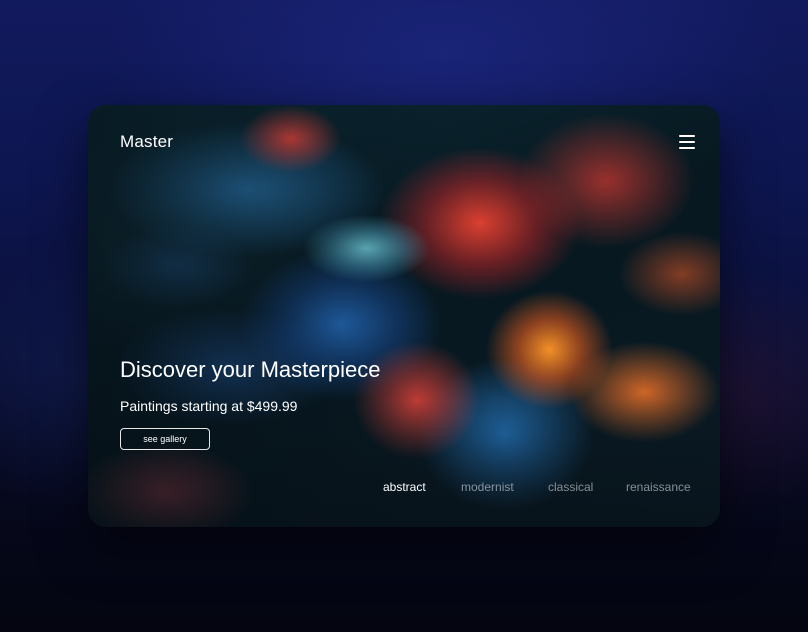 Image resolution: width=808 pixels, height=632 pixels. Describe the element at coordinates (165, 439) in the screenshot. I see `see-gallery-button: see gallery` at that location.